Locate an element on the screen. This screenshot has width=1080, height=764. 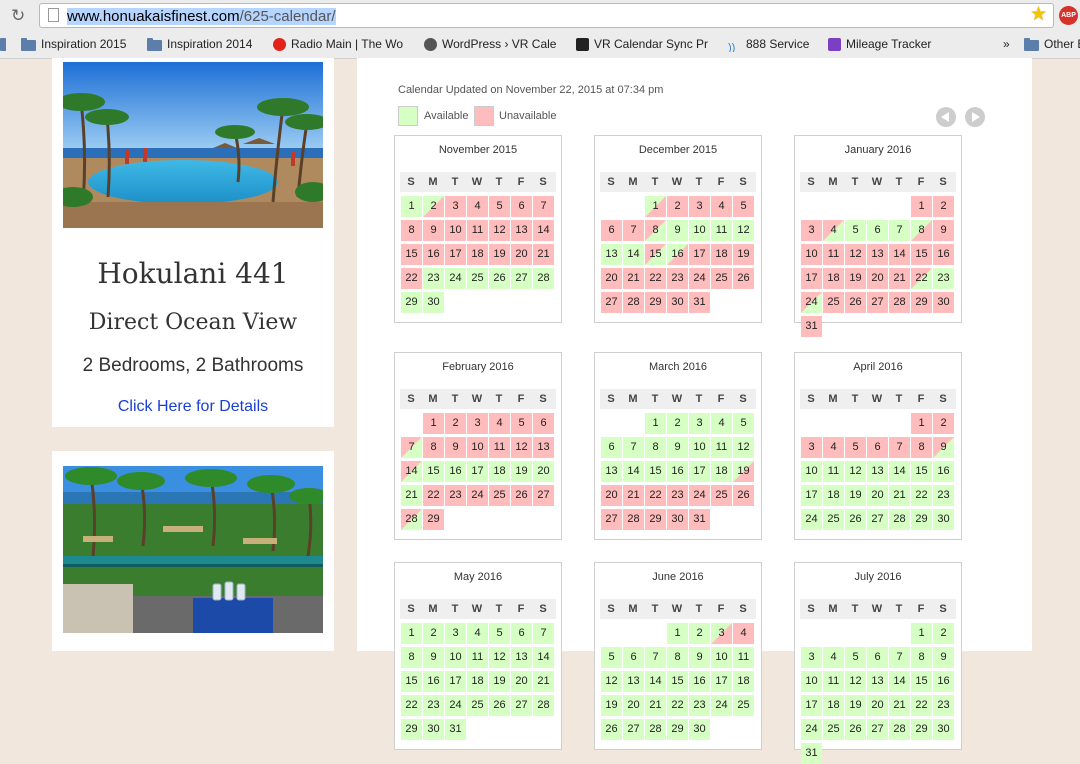
day-cell: 28 is located at coordinates (899, 302).